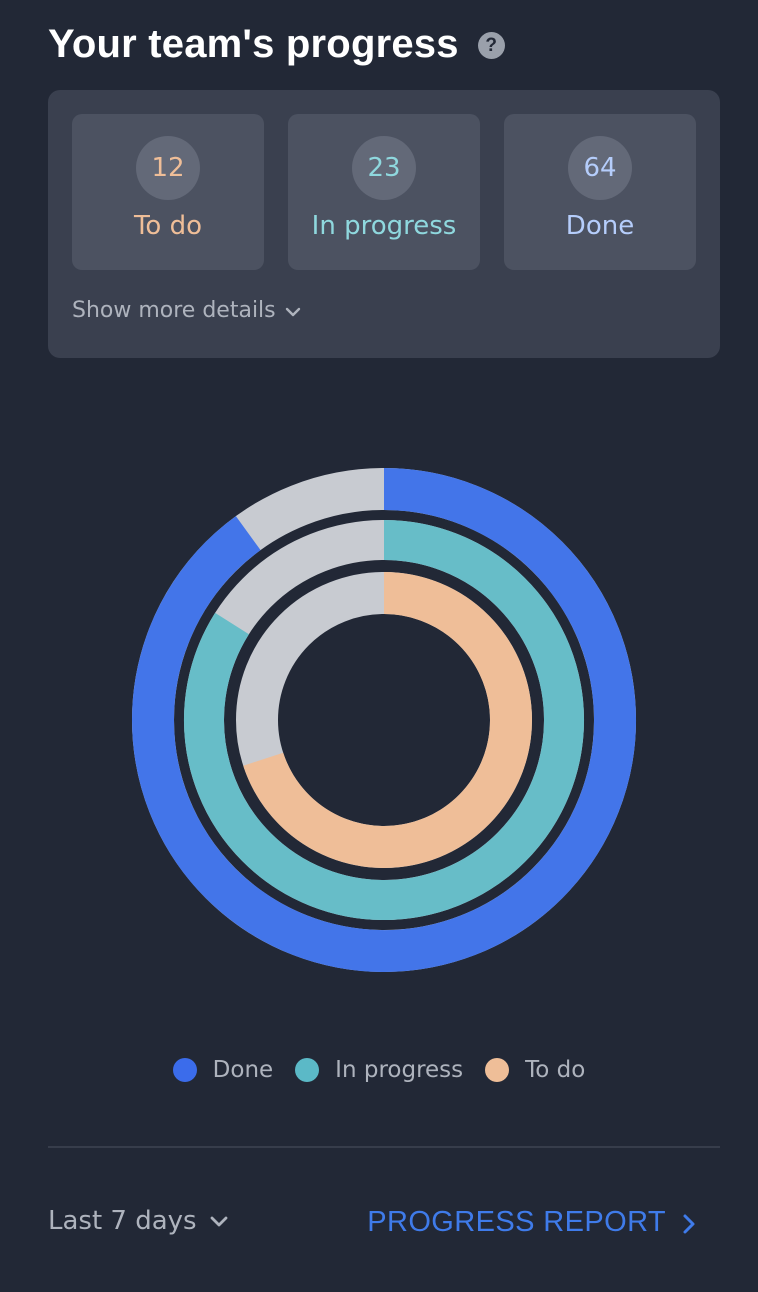 The height and width of the screenshot is (1292, 758). Describe the element at coordinates (307, 1070) in the screenshot. I see `legend-dot-in-progress` at that location.